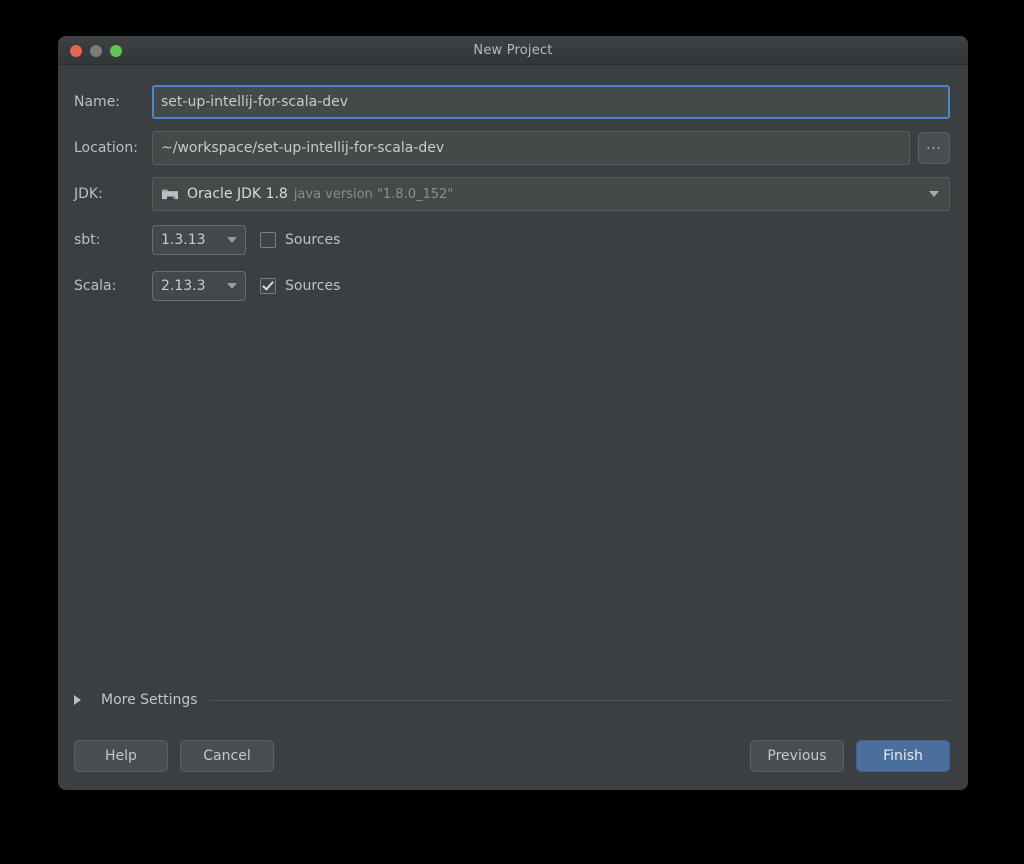 Image resolution: width=1024 pixels, height=864 pixels. What do you see at coordinates (313, 286) in the screenshot?
I see `scala-sources-label: Sources` at bounding box center [313, 286].